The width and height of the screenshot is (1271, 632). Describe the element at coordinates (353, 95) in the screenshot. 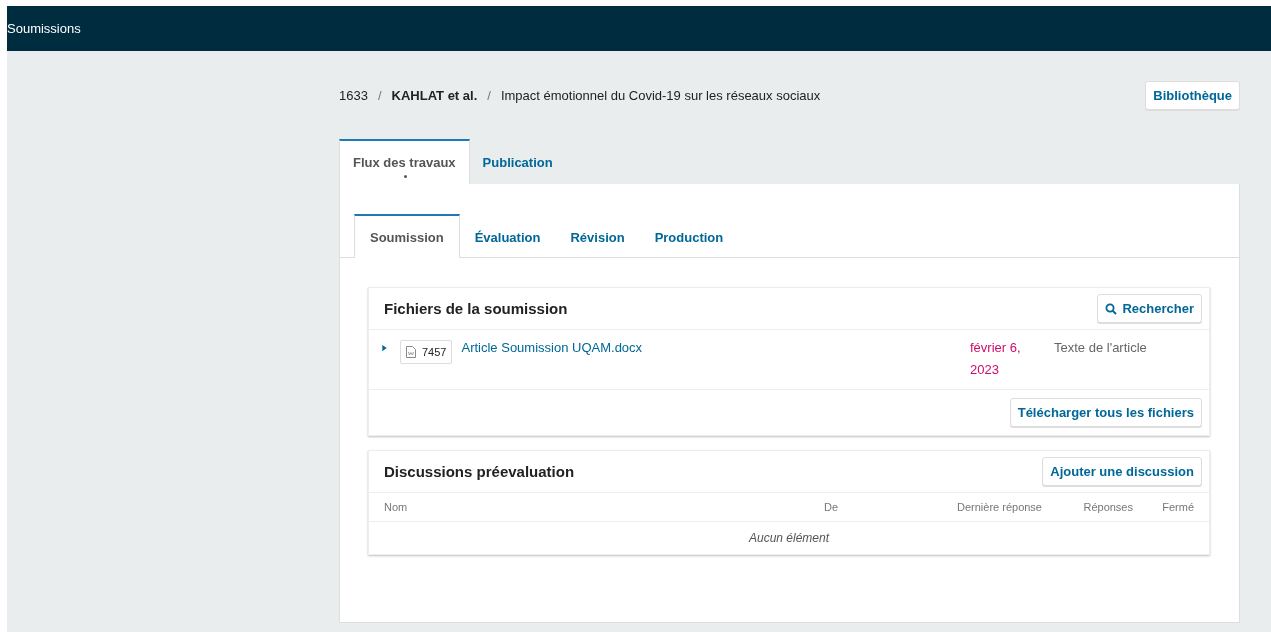

I see `submission-id: 1633` at that location.